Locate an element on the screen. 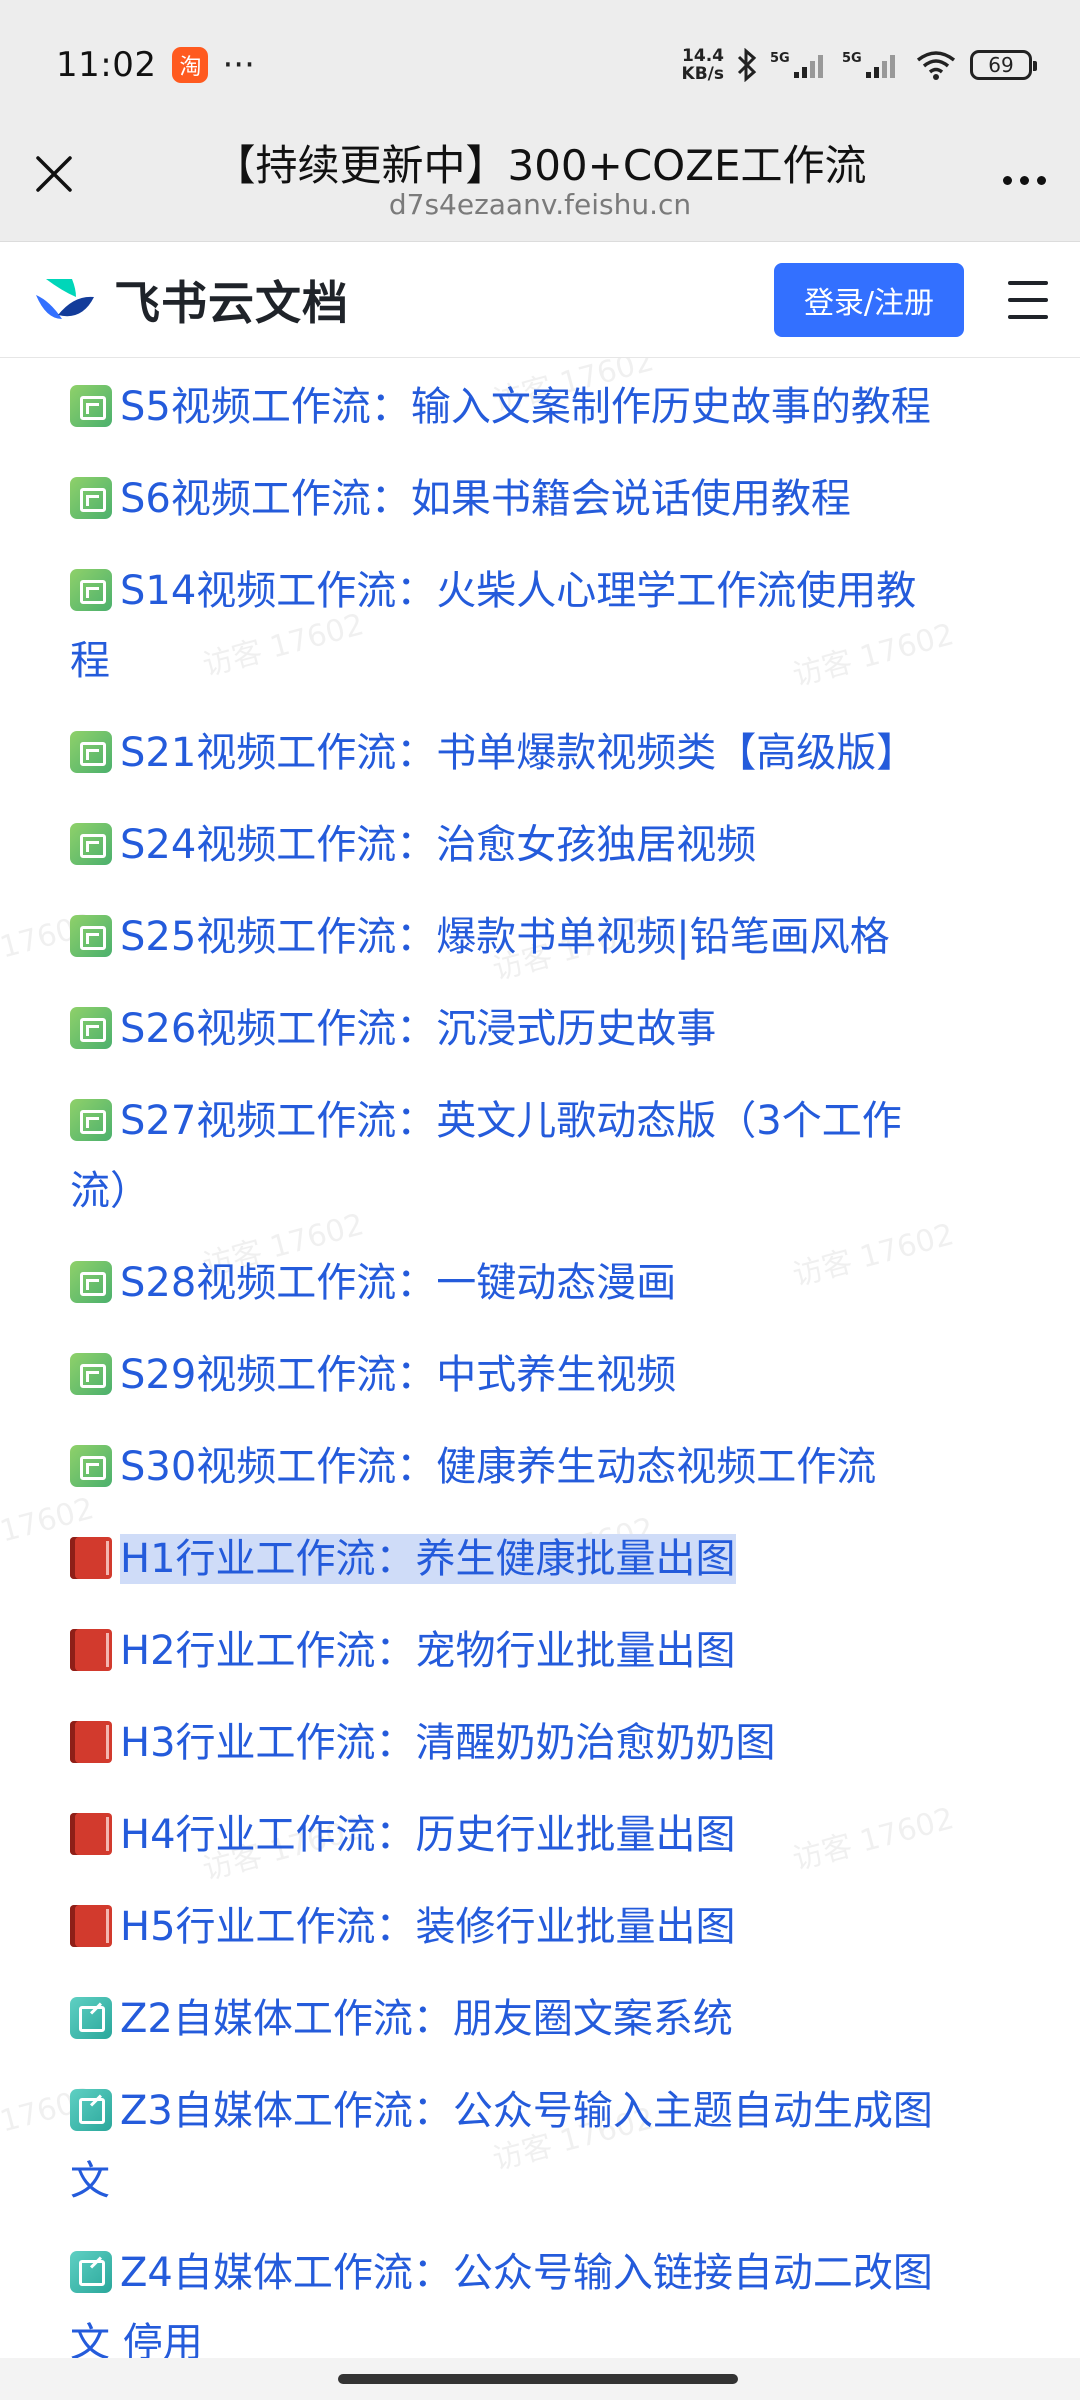  signal-5g-icon: 5G is located at coordinates (800, 65).